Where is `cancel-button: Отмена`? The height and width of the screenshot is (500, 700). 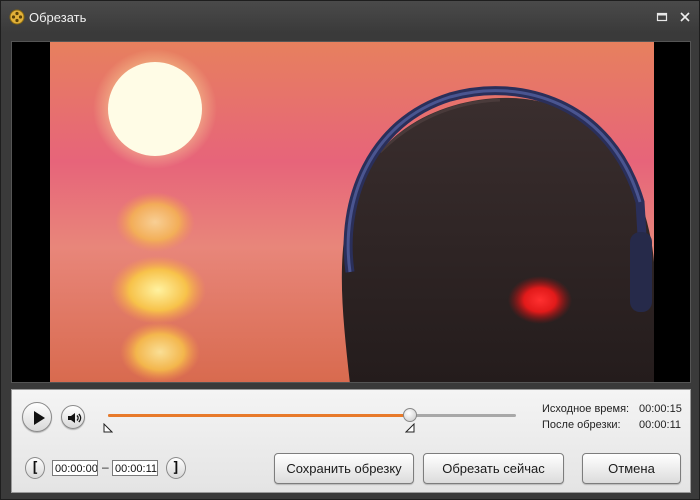
cancel-button: Отмена is located at coordinates (631, 468).